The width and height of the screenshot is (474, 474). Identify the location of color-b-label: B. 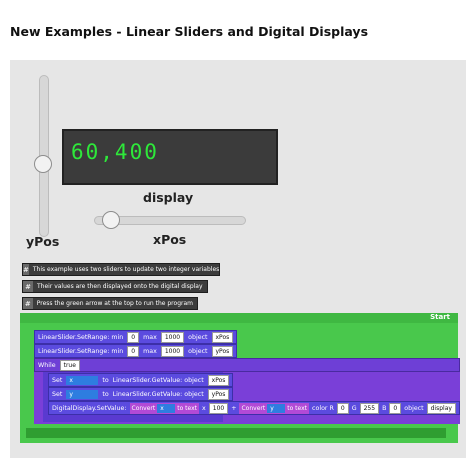
(384, 408).